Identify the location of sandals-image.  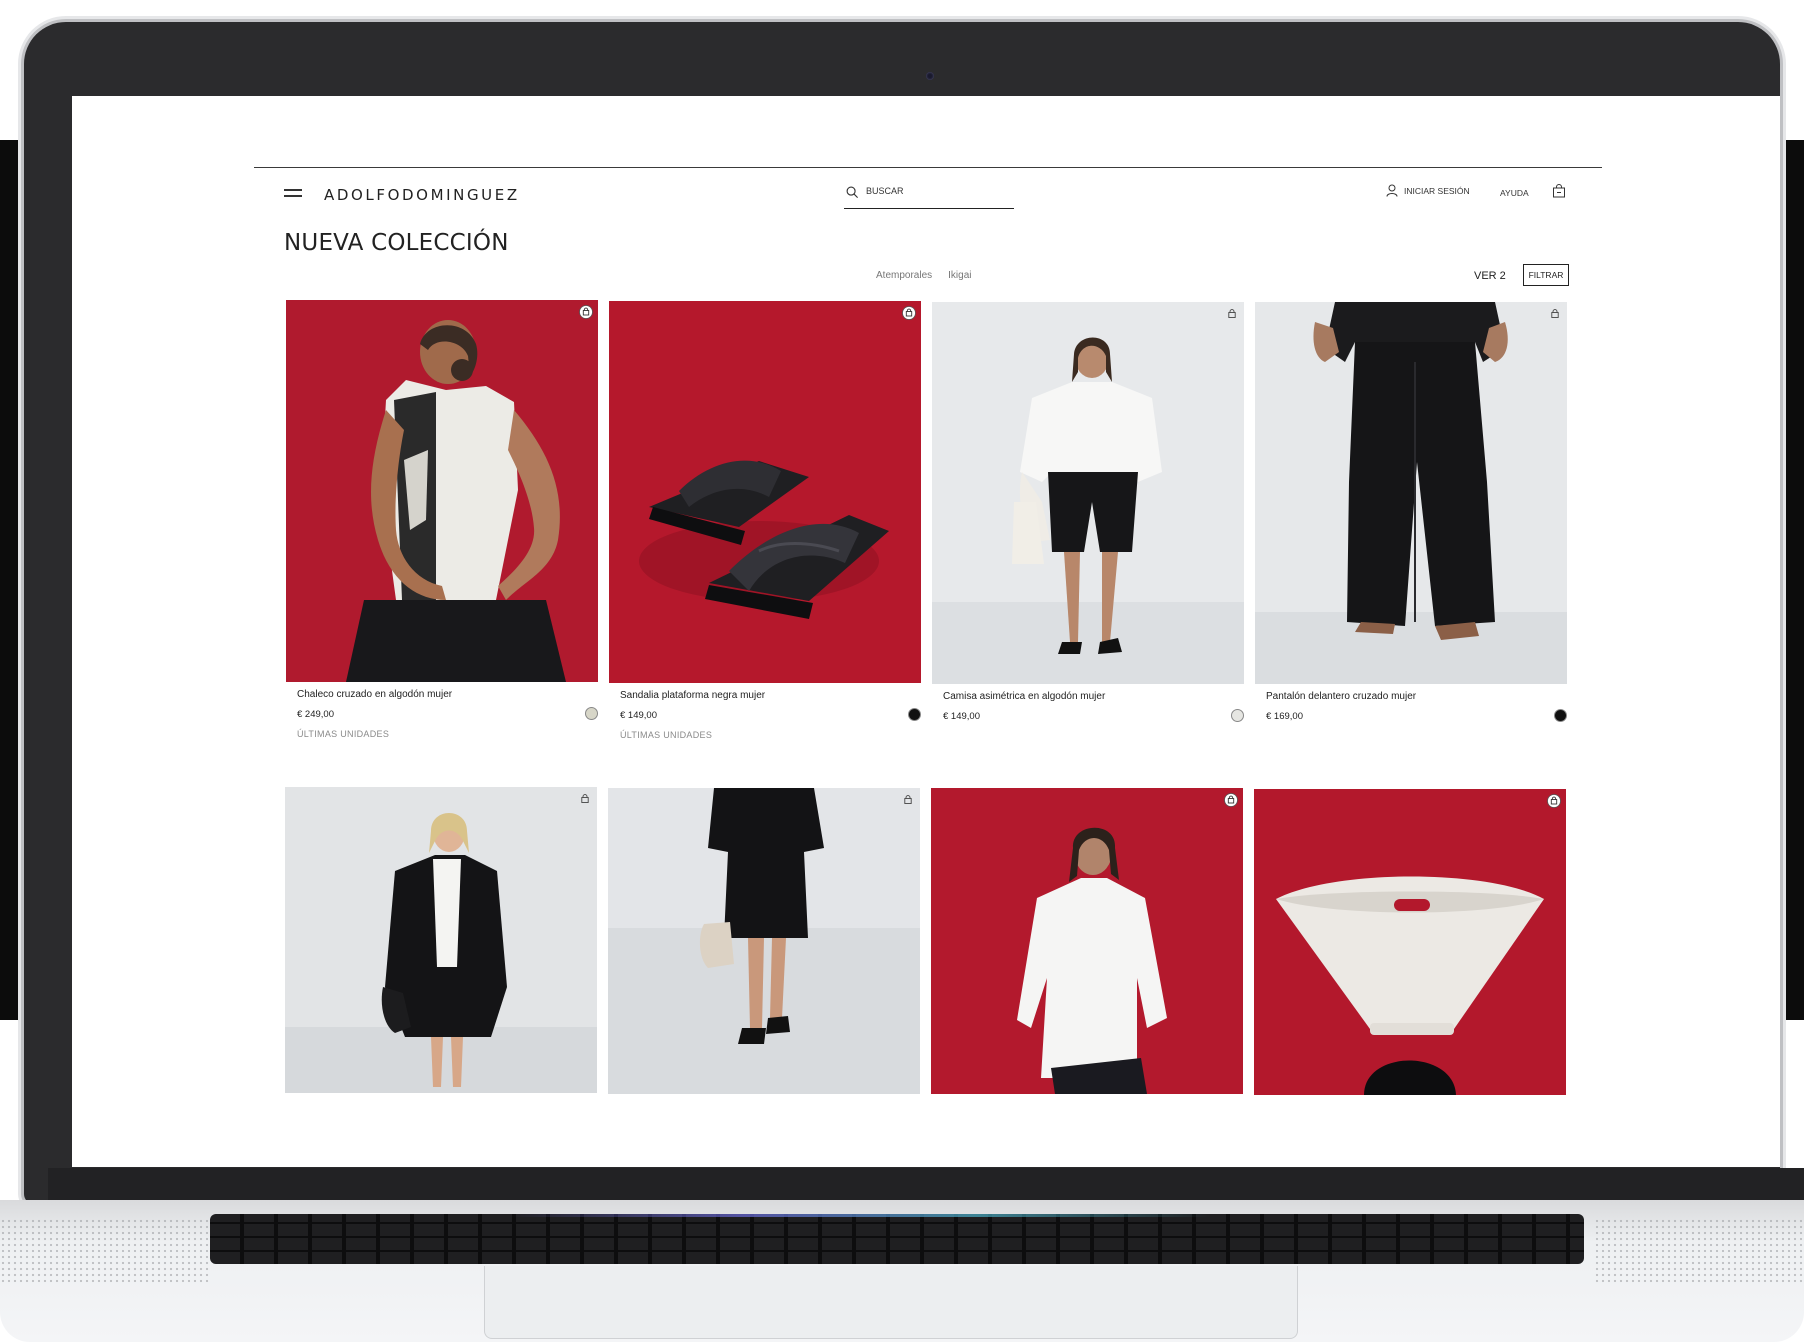
(765, 492).